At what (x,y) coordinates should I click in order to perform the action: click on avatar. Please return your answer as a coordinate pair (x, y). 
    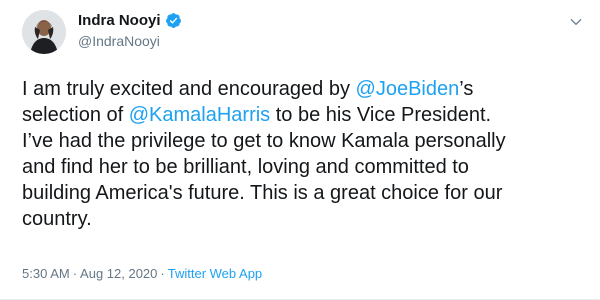
    Looking at the image, I should click on (44, 32).